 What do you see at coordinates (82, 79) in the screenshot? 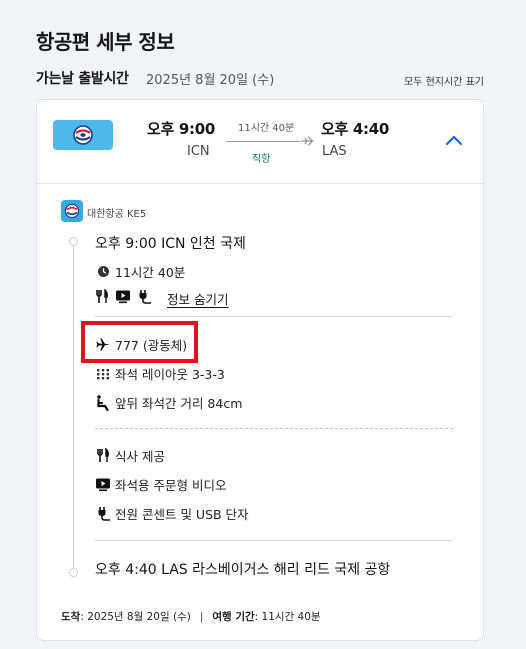
I see `departure-label: 가는날 출발시간` at bounding box center [82, 79].